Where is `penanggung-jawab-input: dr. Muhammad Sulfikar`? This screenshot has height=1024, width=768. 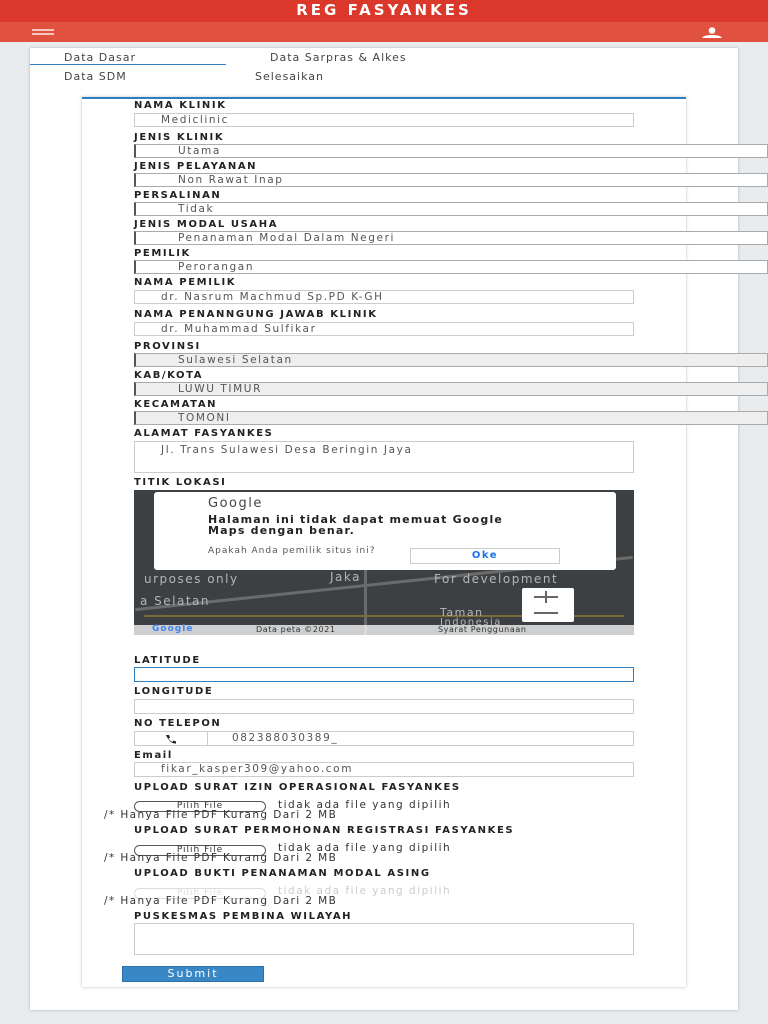
penanggung-jawab-input: dr. Muhammad Sulfikar is located at coordinates (384, 329).